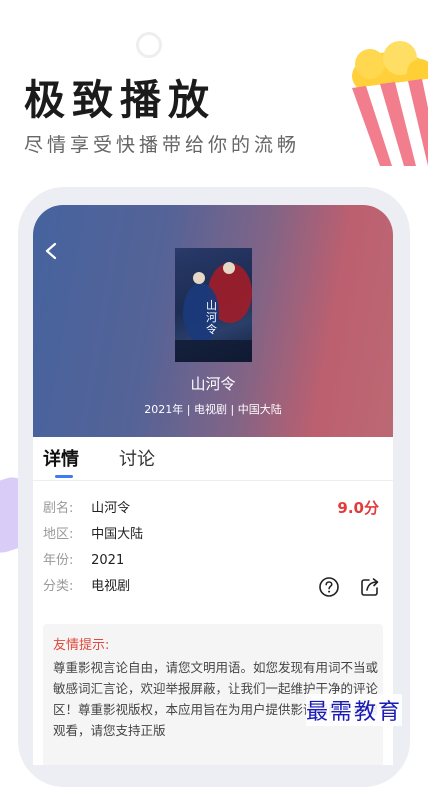  What do you see at coordinates (358, 508) in the screenshot?
I see `rating-score: 9.0分` at bounding box center [358, 508].